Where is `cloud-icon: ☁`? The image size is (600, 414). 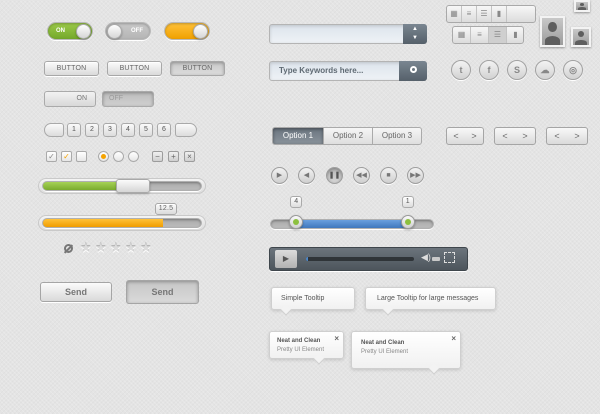 cloud-icon: ☁ is located at coordinates (545, 70).